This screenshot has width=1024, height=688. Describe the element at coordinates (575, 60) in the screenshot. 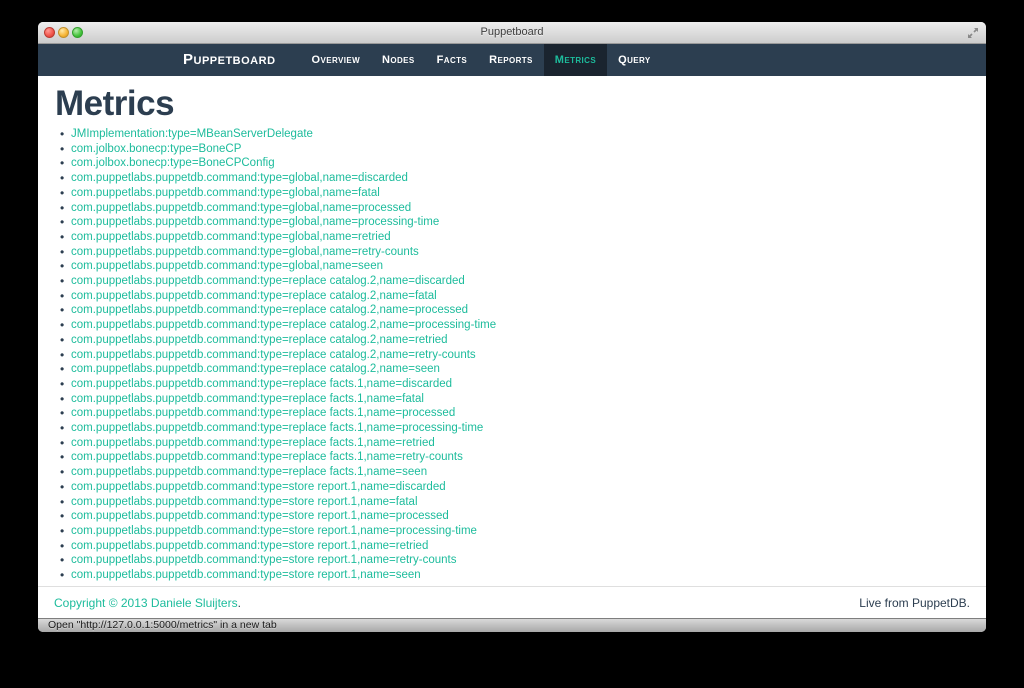

I see `nav-item: Metrics` at that location.